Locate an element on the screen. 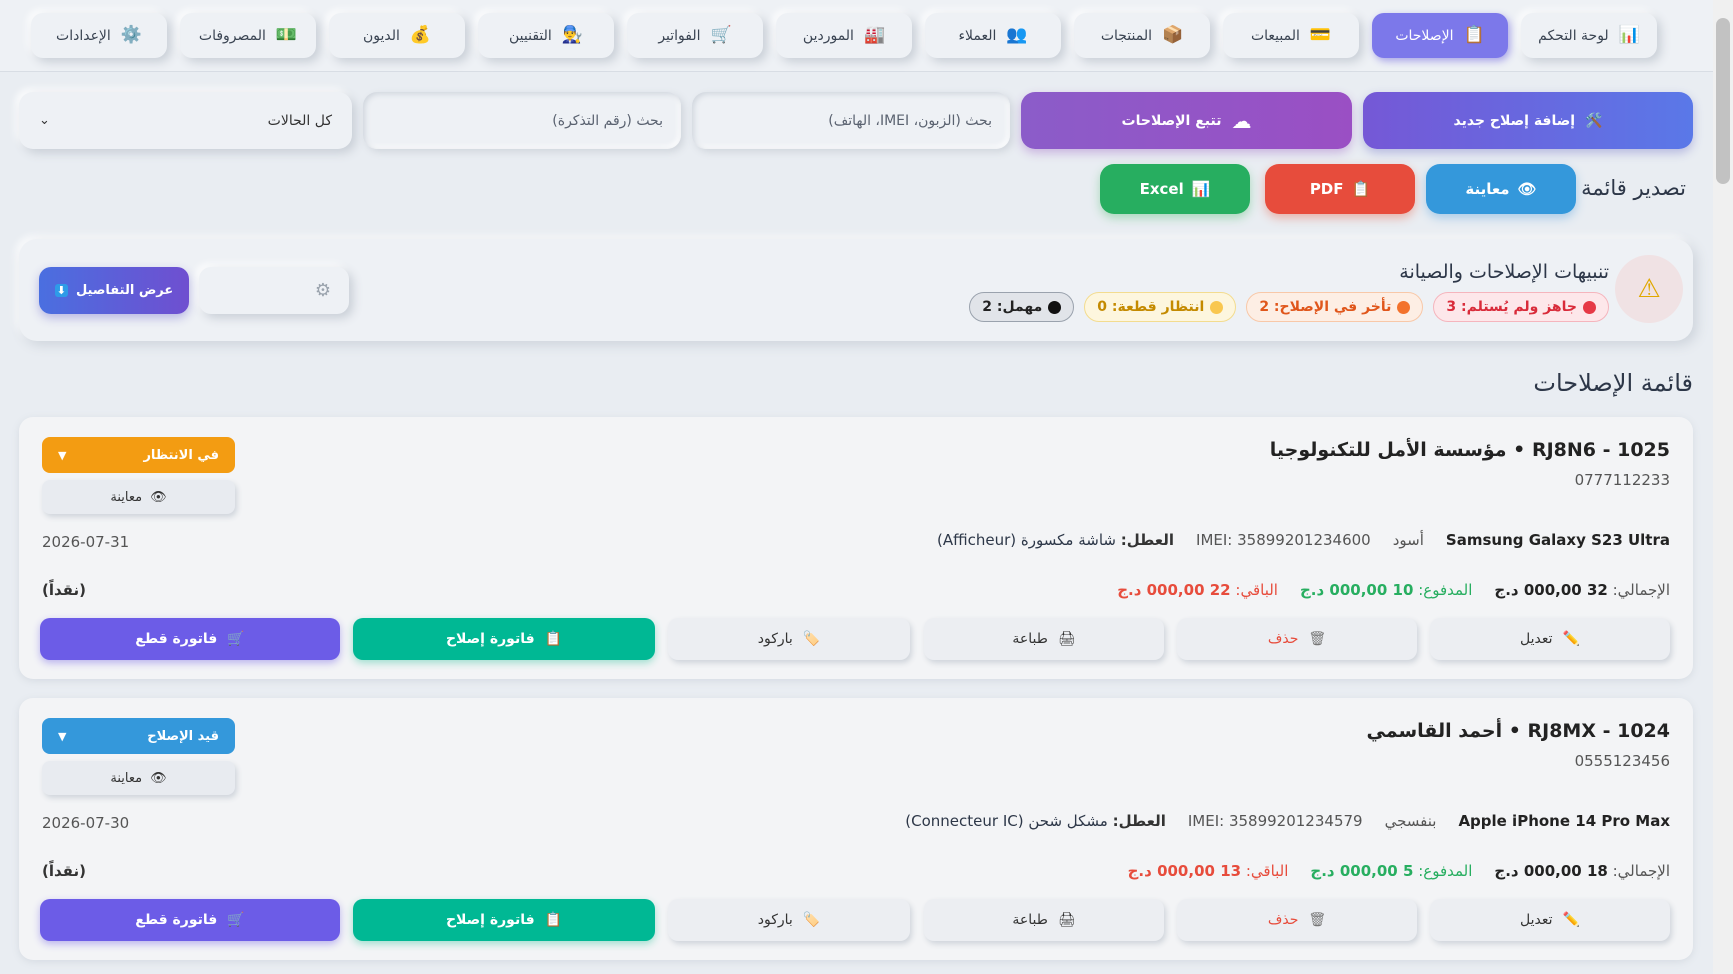 This screenshot has width=1733, height=974. total-value: 18 000,00 د.ج is located at coordinates (1551, 871).